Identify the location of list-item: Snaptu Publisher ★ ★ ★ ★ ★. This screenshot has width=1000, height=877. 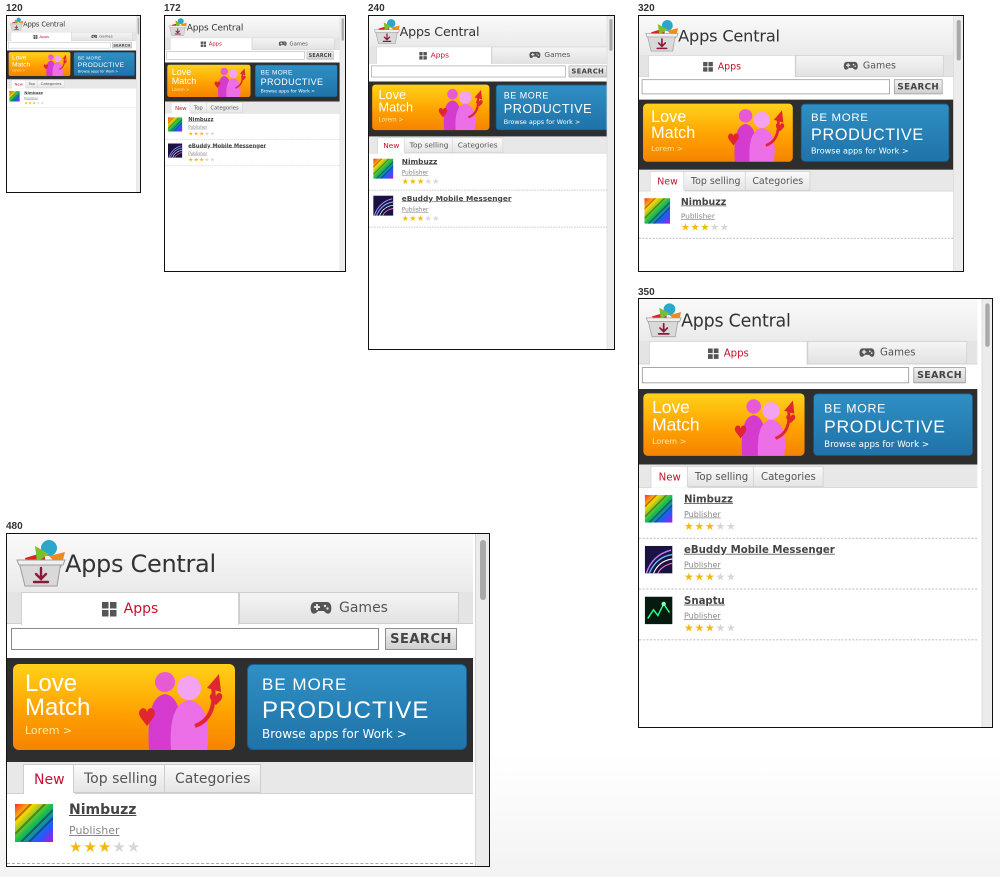
(808, 615).